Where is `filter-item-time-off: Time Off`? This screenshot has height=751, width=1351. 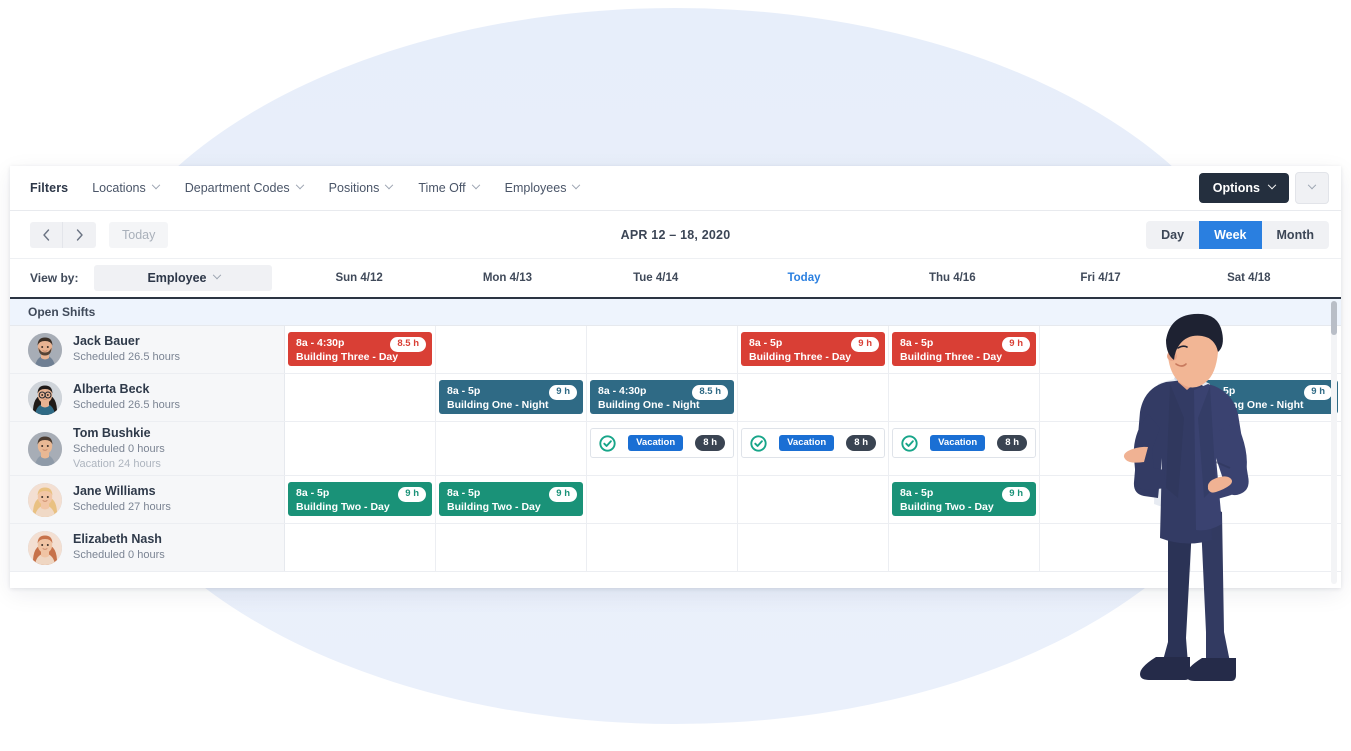 filter-item-time-off: Time Off is located at coordinates (449, 187).